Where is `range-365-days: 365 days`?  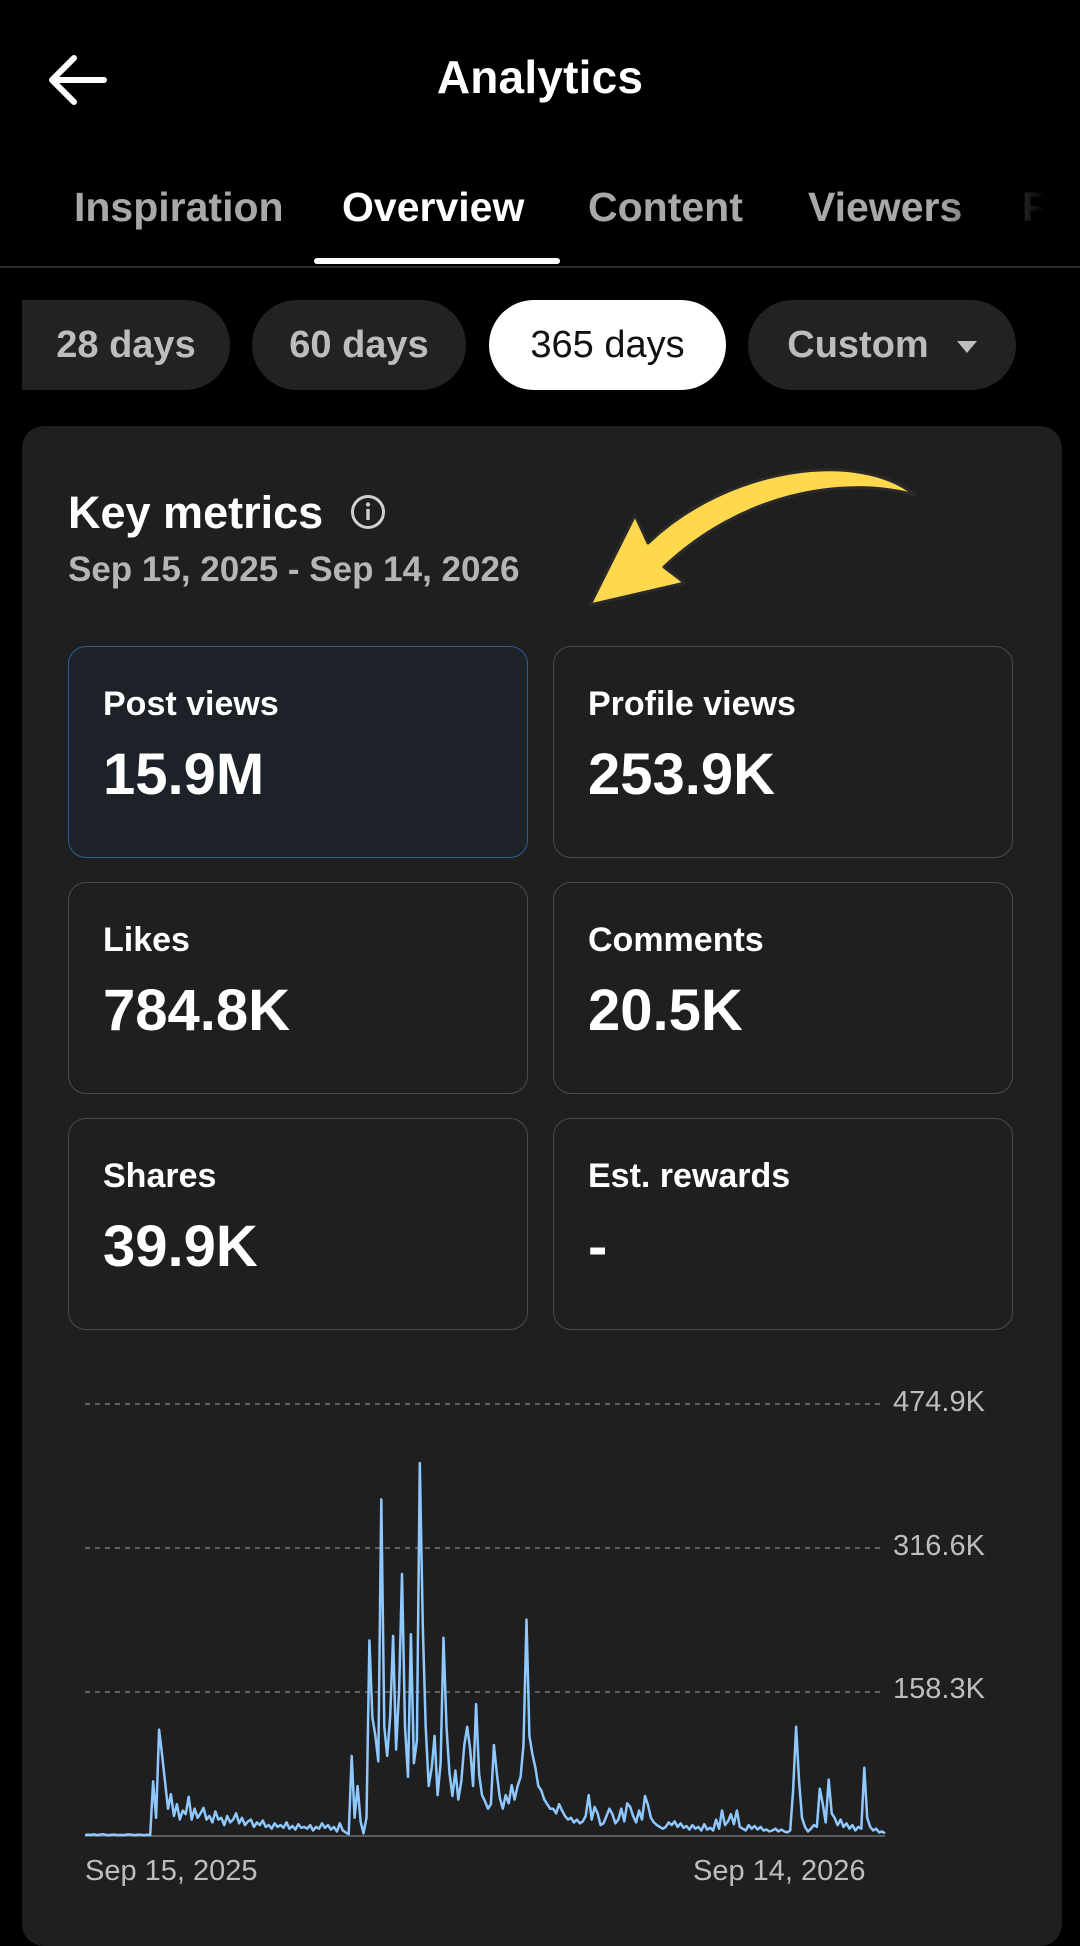 range-365-days: 365 days is located at coordinates (607, 345).